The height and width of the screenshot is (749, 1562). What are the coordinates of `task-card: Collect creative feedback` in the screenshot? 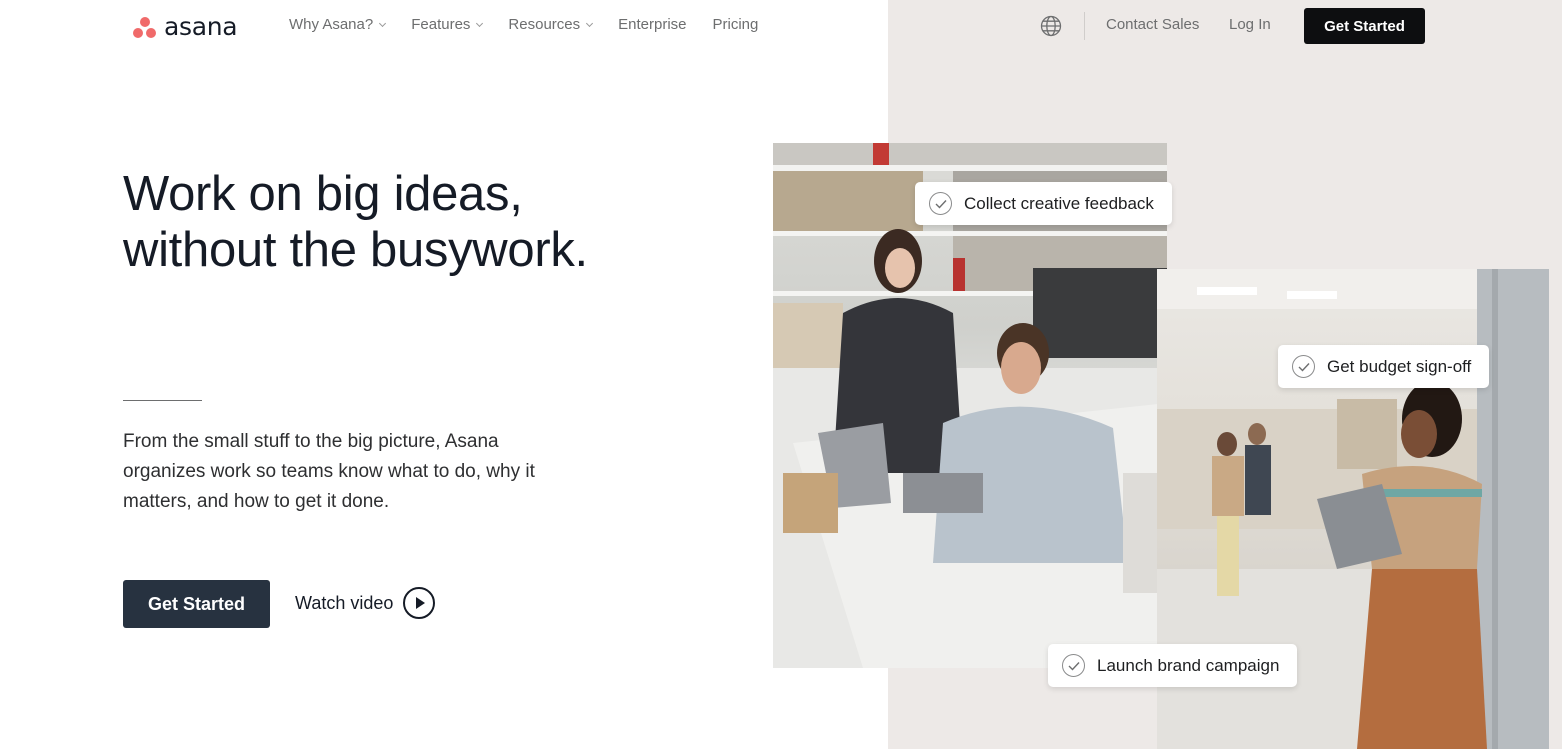 It's located at (1043, 203).